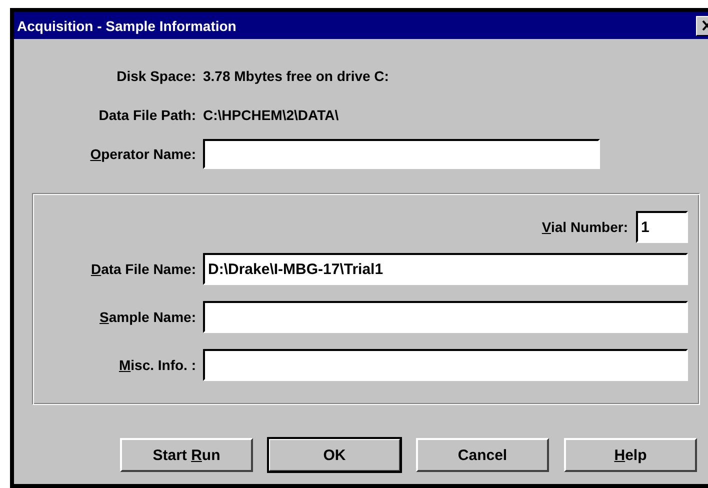 The height and width of the screenshot is (488, 708). I want to click on field-label: Disk Space:, so click(156, 76).